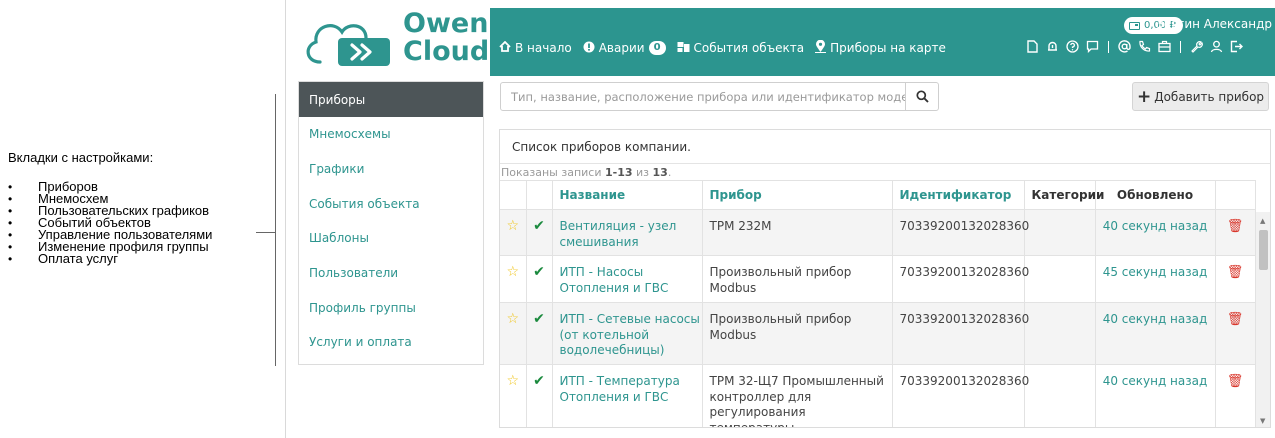  What do you see at coordinates (391, 203) in the screenshot?
I see `sidebar-item-events: События объекта` at bounding box center [391, 203].